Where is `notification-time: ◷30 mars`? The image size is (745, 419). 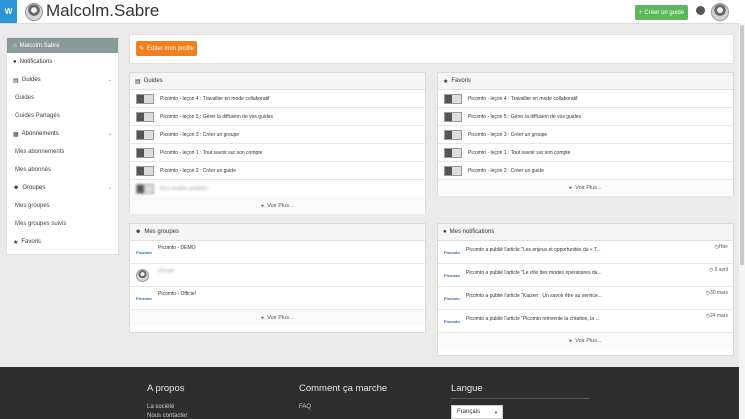 notification-time: ◷30 mars is located at coordinates (716, 293).